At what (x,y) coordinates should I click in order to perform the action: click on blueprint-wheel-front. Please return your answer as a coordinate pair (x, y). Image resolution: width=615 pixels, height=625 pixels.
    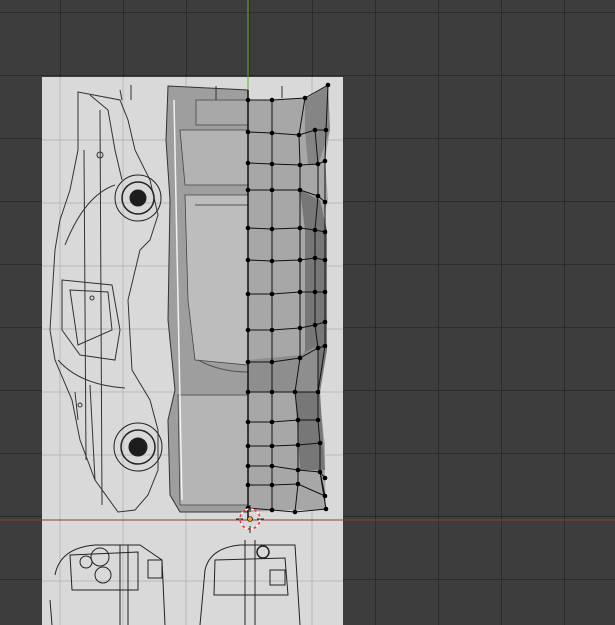
    Looking at the image, I should click on (138, 198).